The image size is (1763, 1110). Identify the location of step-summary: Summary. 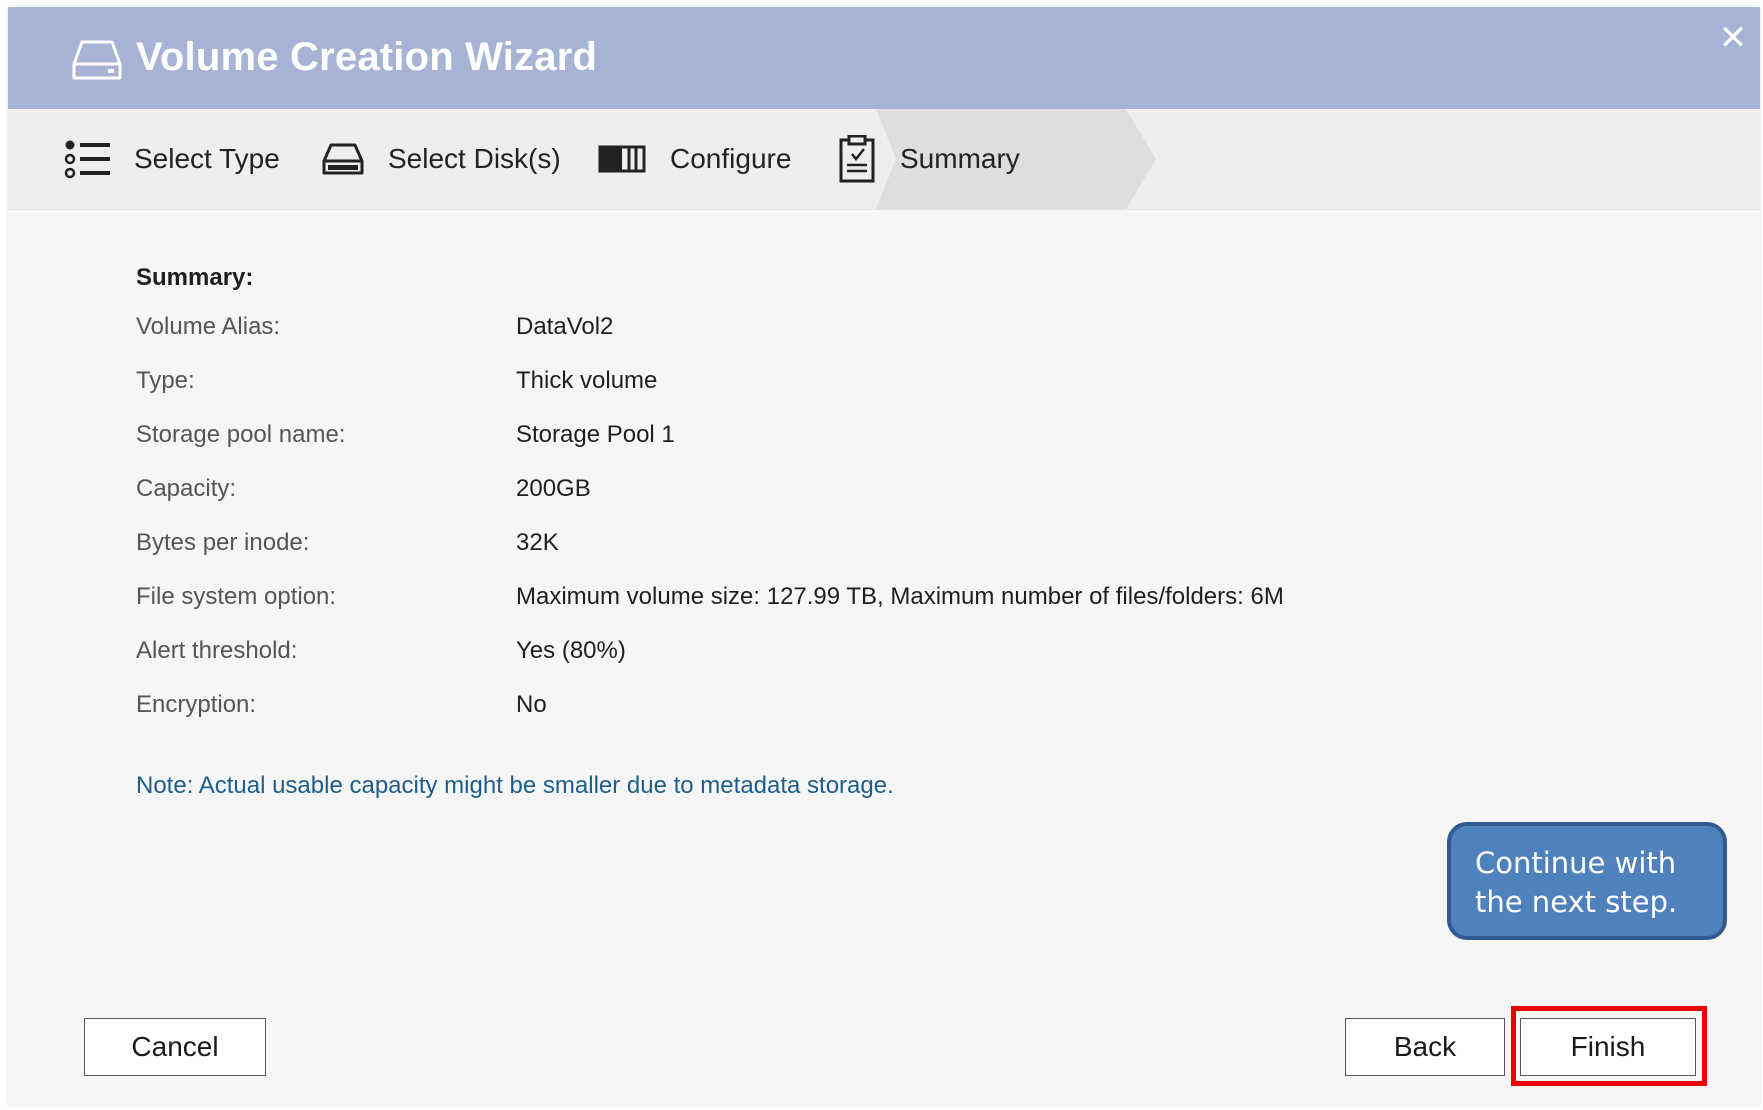
(929, 159).